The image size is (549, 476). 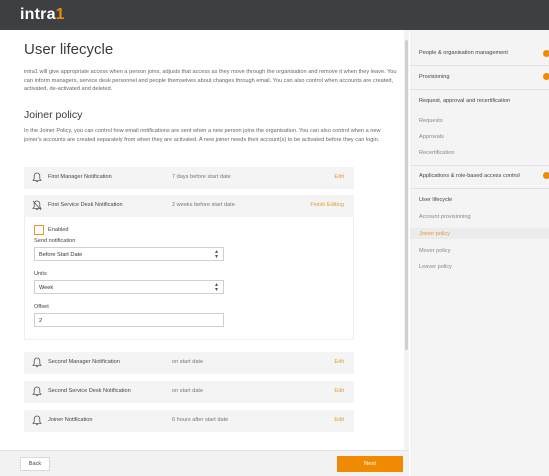 I want to click on logo-accent: 1, so click(x=60, y=14).